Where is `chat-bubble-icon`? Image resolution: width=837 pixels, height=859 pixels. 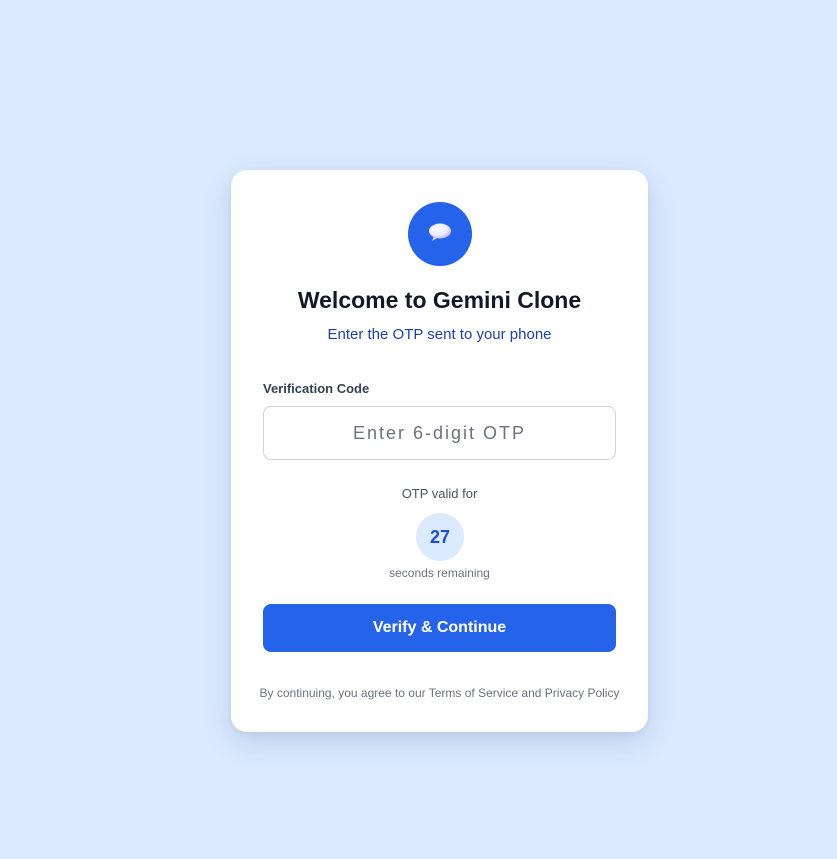 chat-bubble-icon is located at coordinates (440, 234).